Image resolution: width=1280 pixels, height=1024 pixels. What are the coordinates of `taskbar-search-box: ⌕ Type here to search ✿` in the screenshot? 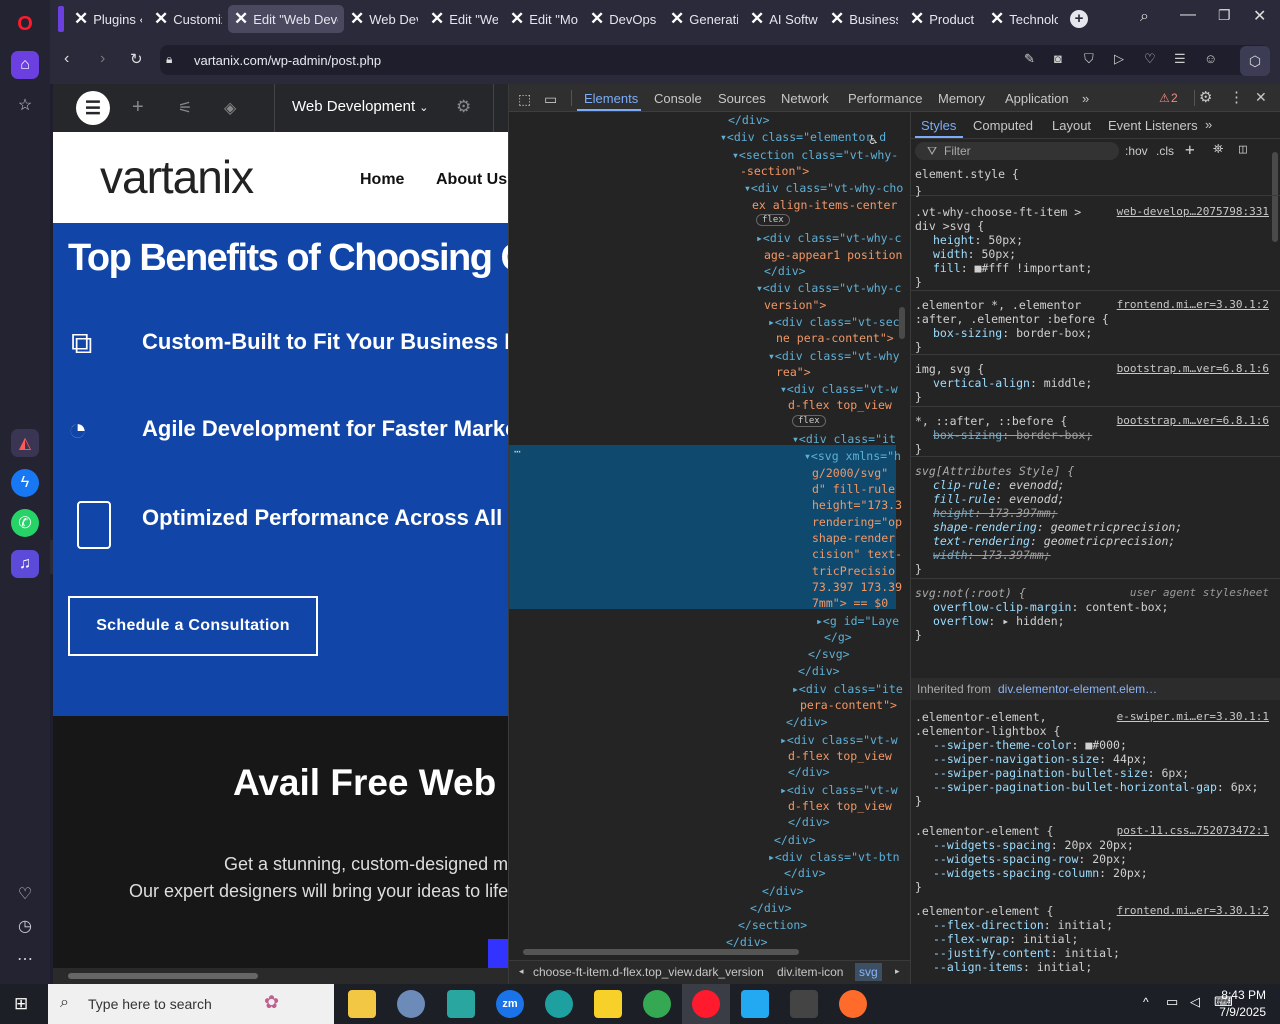 It's located at (191, 1004).